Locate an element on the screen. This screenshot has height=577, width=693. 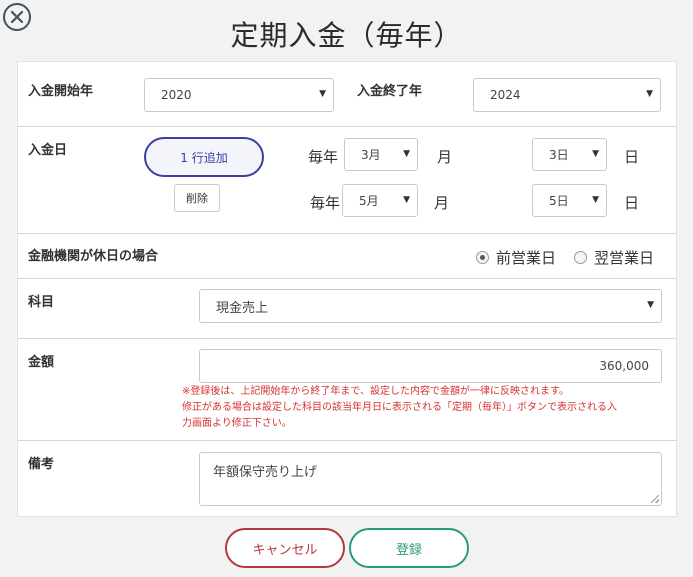
memo-row: 備考 年額保守売り上げ is located at coordinates (347, 479).